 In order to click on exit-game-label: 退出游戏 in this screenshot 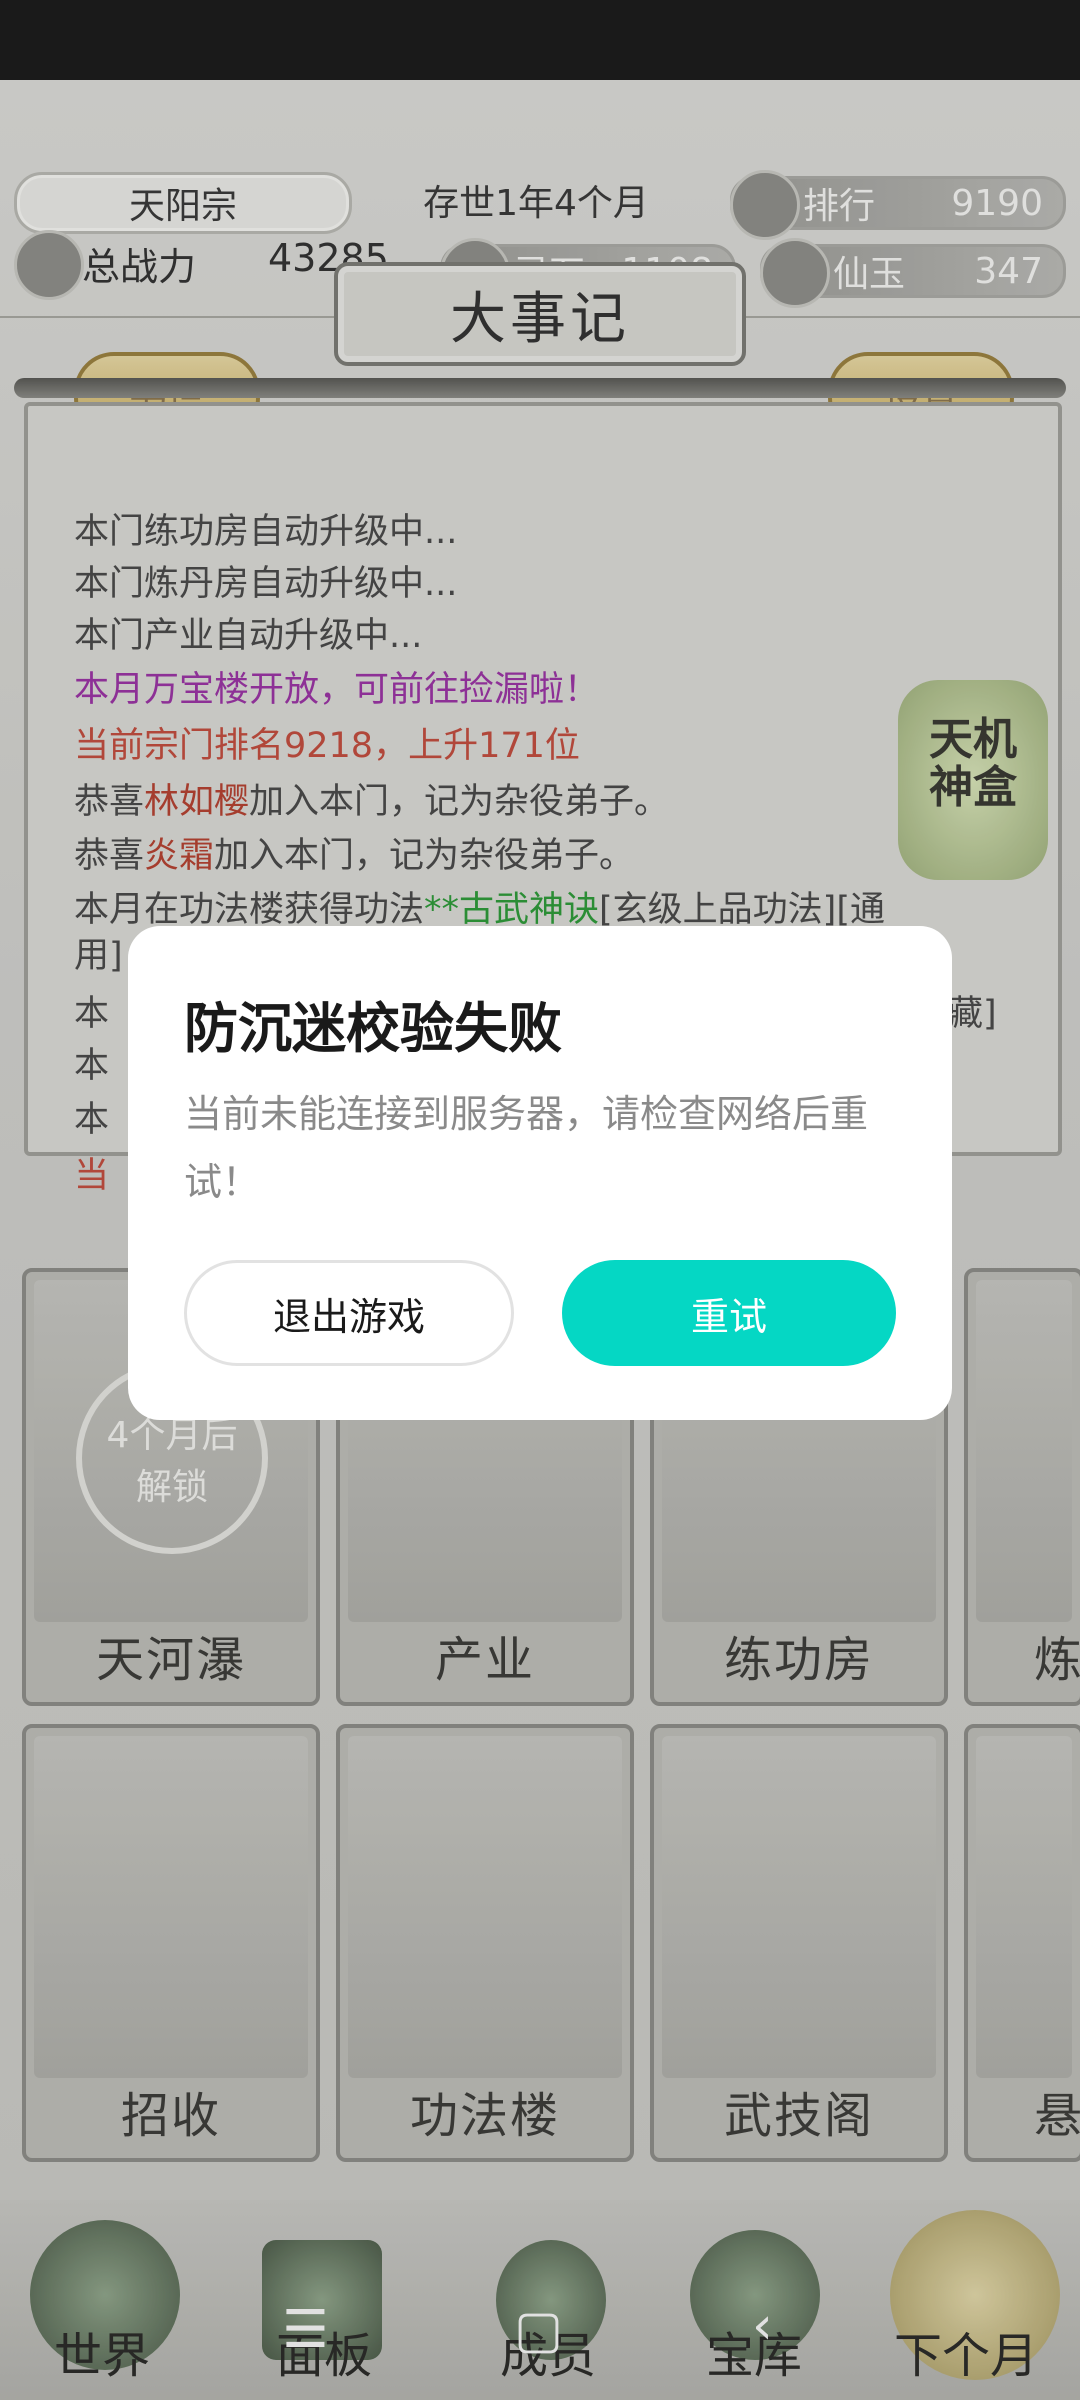, I will do `click(348, 1316)`.